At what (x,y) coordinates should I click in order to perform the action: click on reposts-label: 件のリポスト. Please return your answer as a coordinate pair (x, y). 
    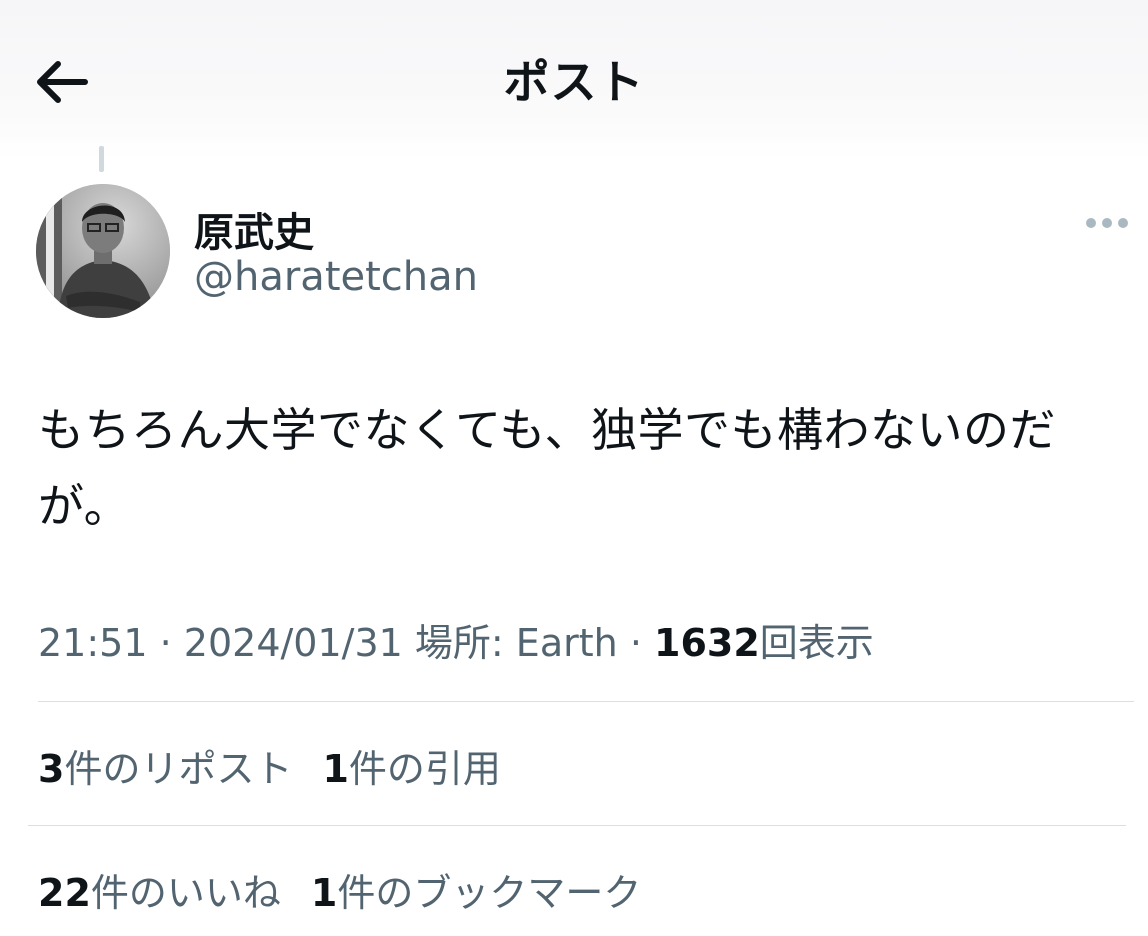
    Looking at the image, I should click on (178, 769).